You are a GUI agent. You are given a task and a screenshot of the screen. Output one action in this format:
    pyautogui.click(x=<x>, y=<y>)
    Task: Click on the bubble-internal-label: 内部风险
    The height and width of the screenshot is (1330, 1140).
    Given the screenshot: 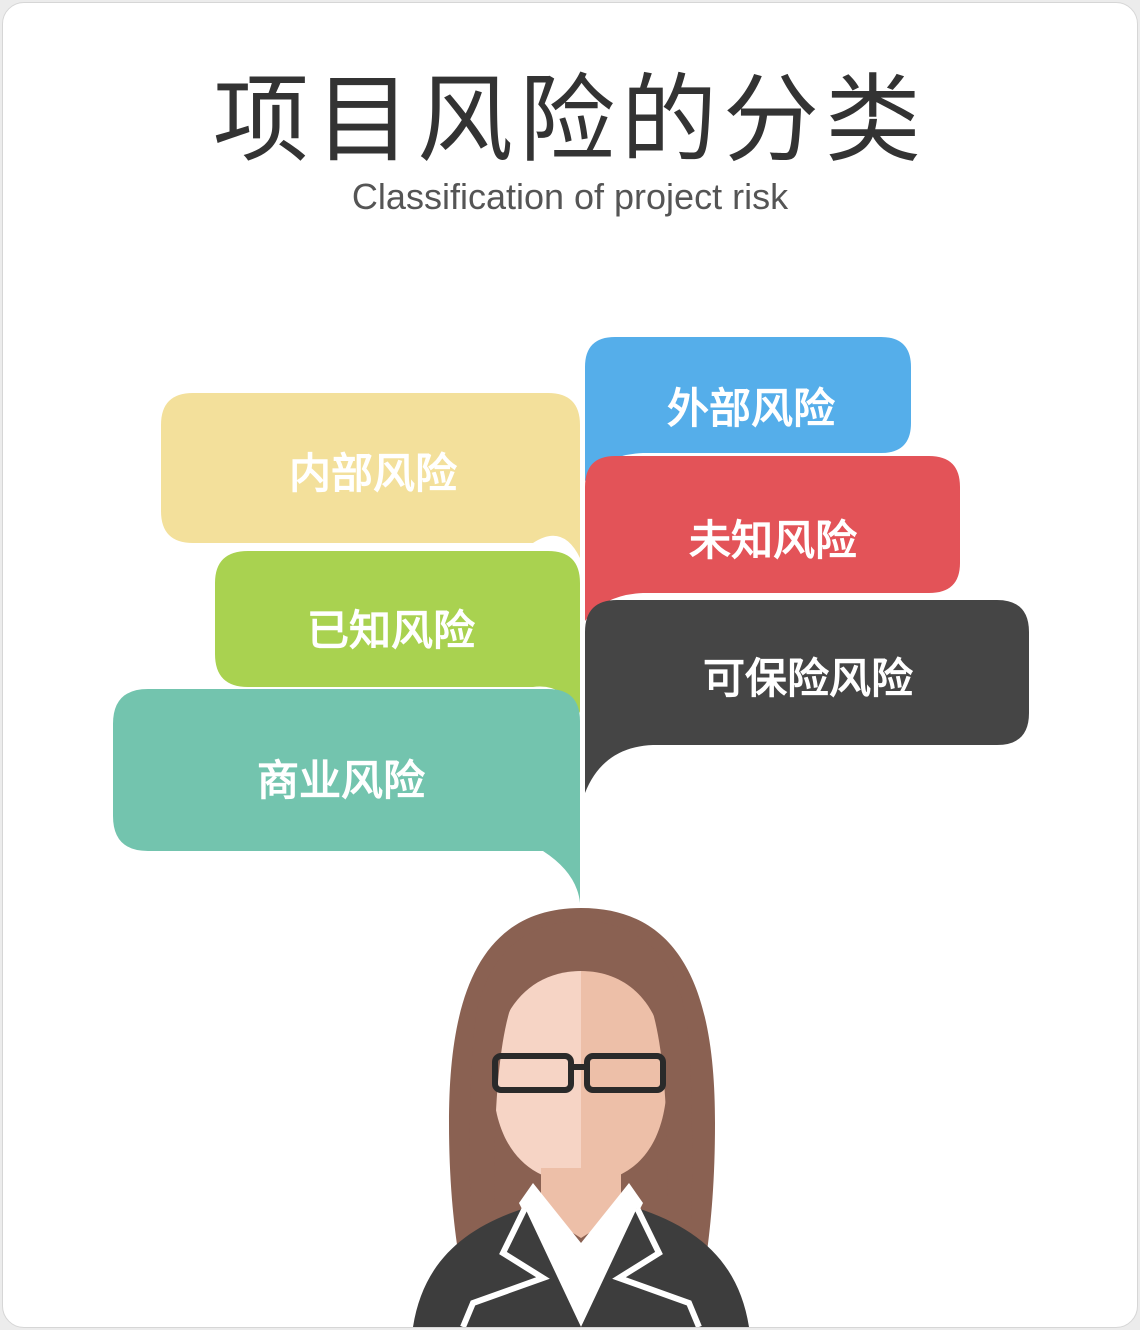 What is the action you would take?
    pyautogui.click(x=373, y=473)
    